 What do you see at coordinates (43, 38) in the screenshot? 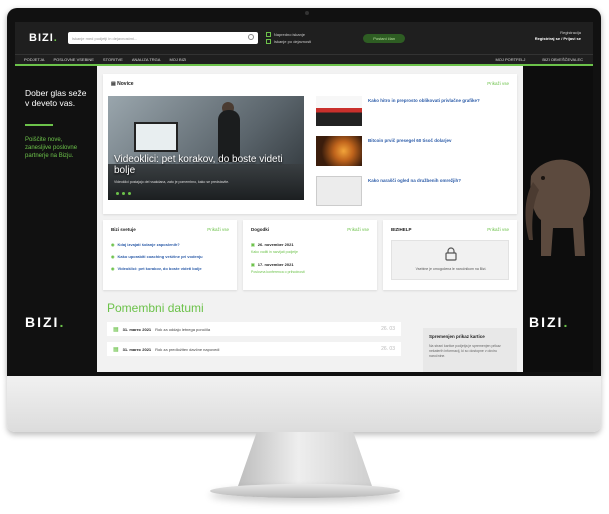
I see `site-logo: BIZI.` at bounding box center [43, 38].